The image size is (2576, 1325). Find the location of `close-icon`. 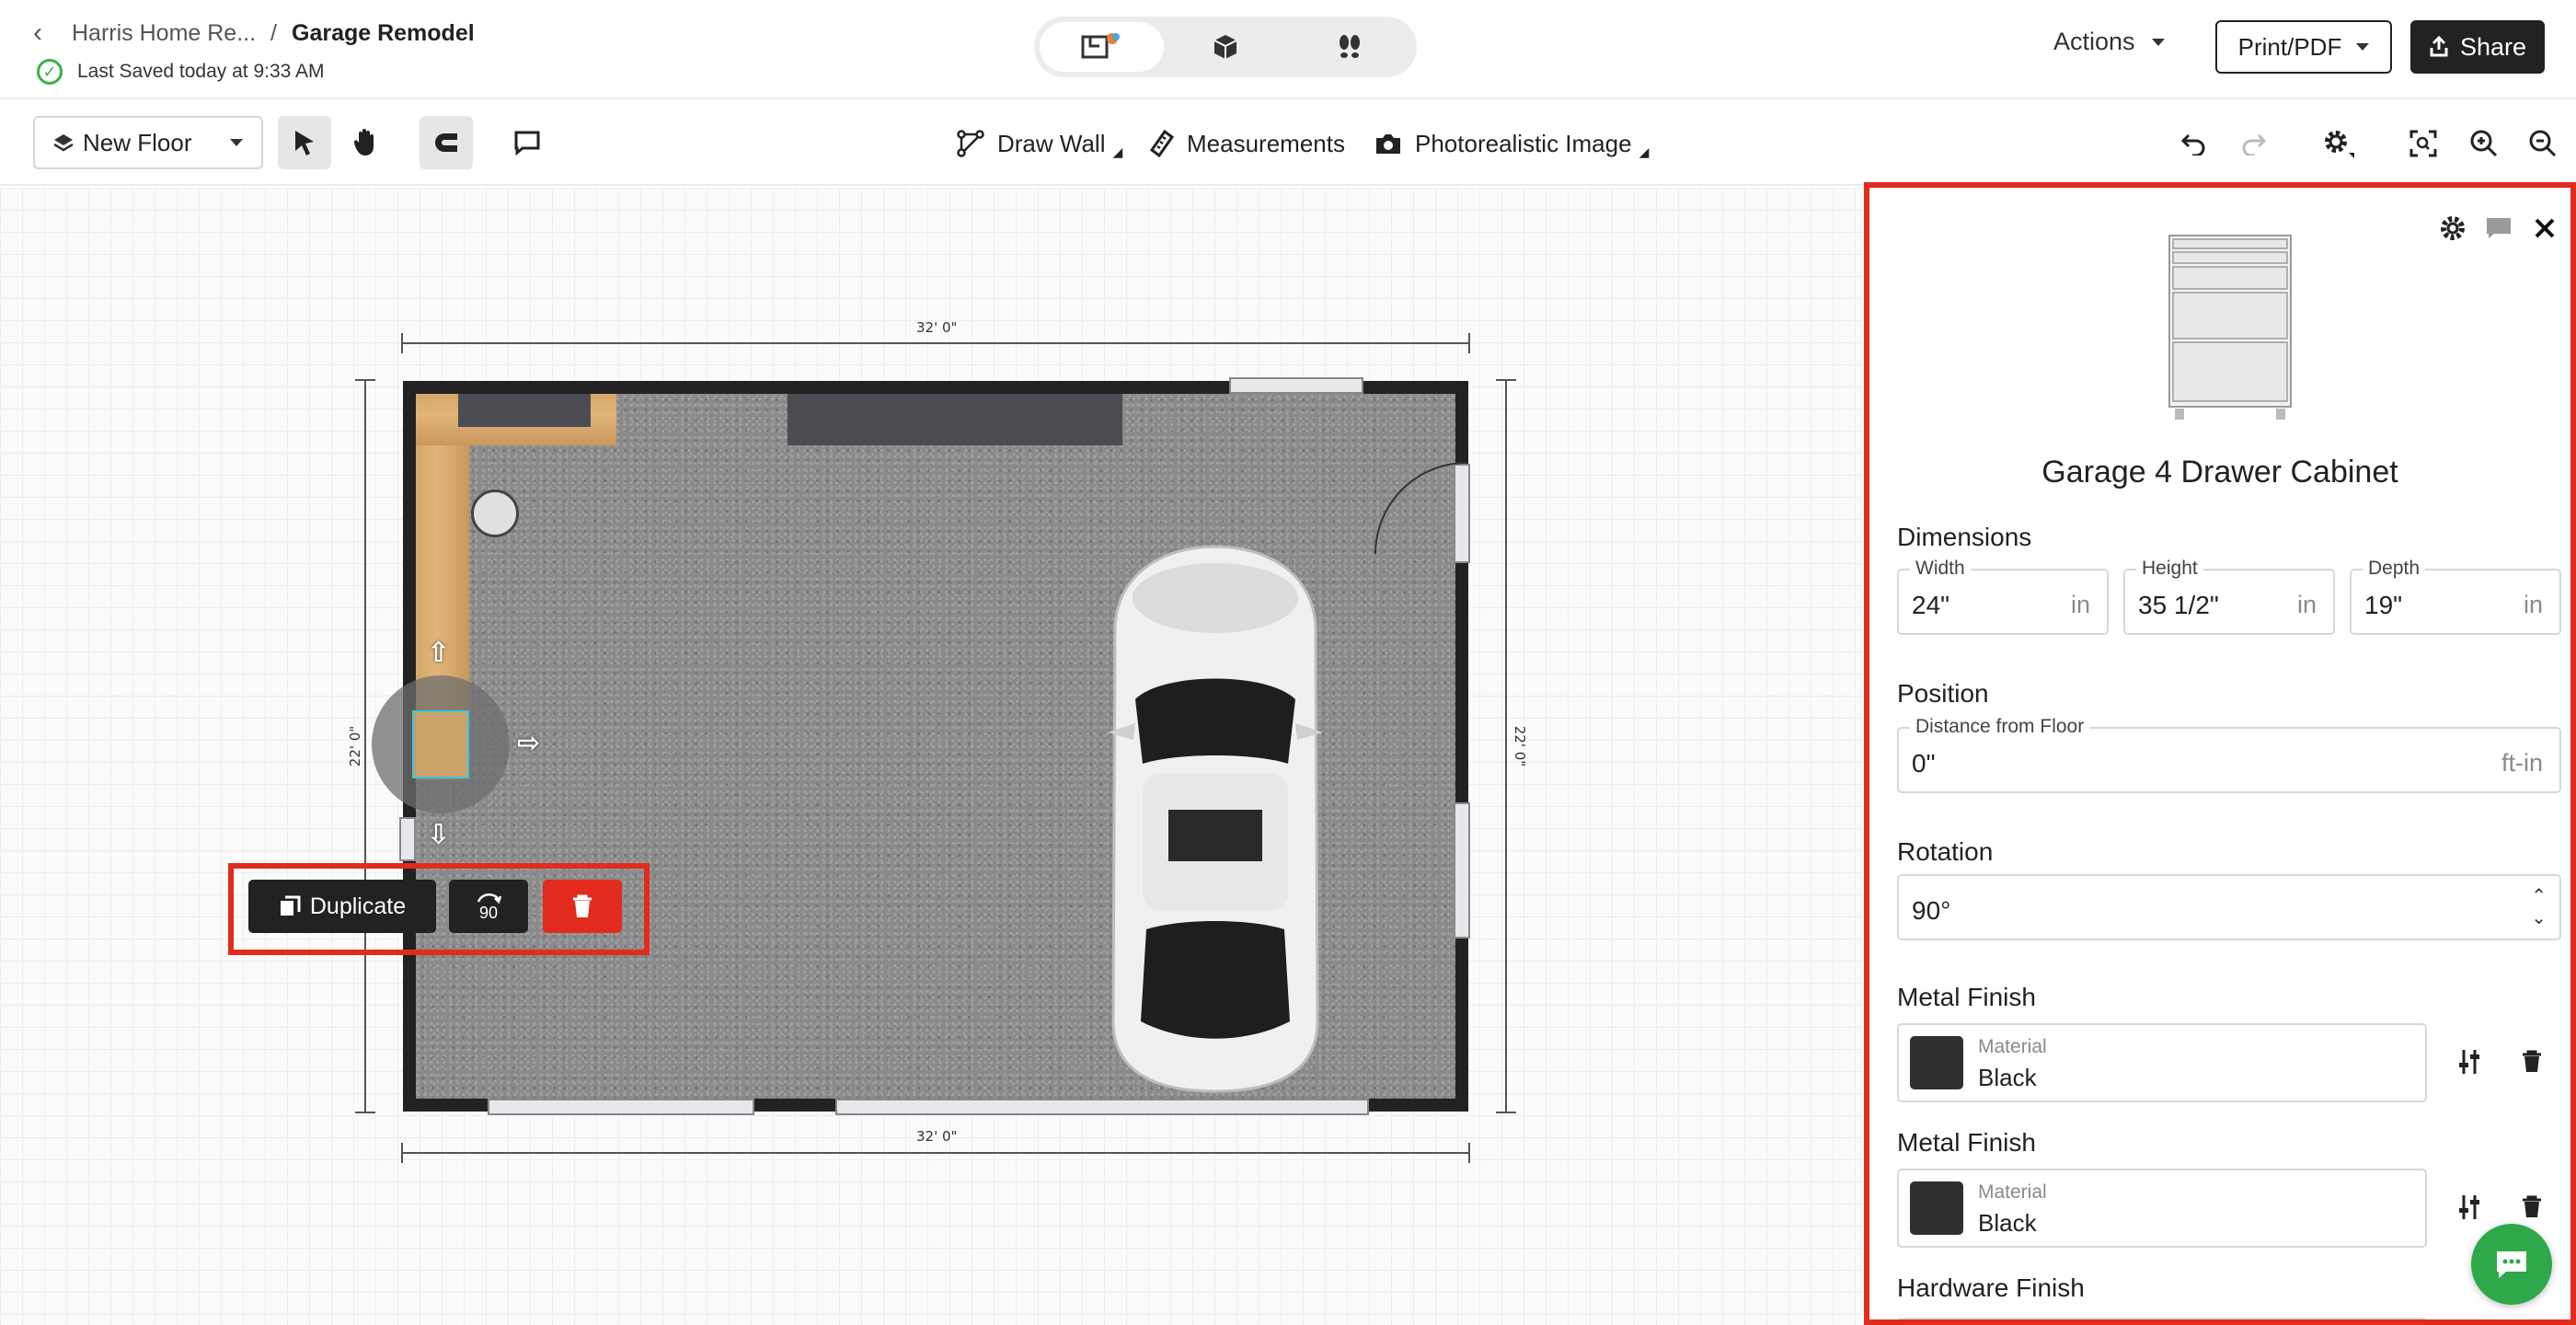

close-icon is located at coordinates (2545, 228).